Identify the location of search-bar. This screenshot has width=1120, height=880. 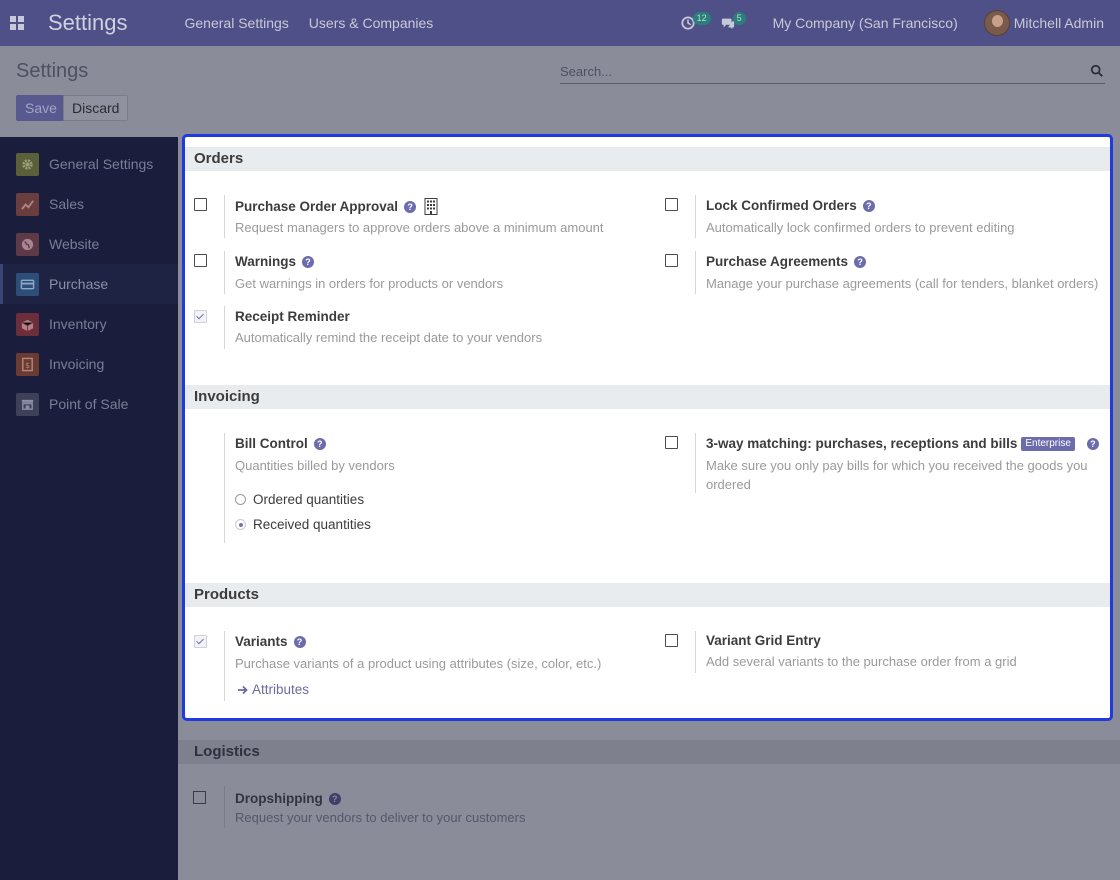
(832, 73).